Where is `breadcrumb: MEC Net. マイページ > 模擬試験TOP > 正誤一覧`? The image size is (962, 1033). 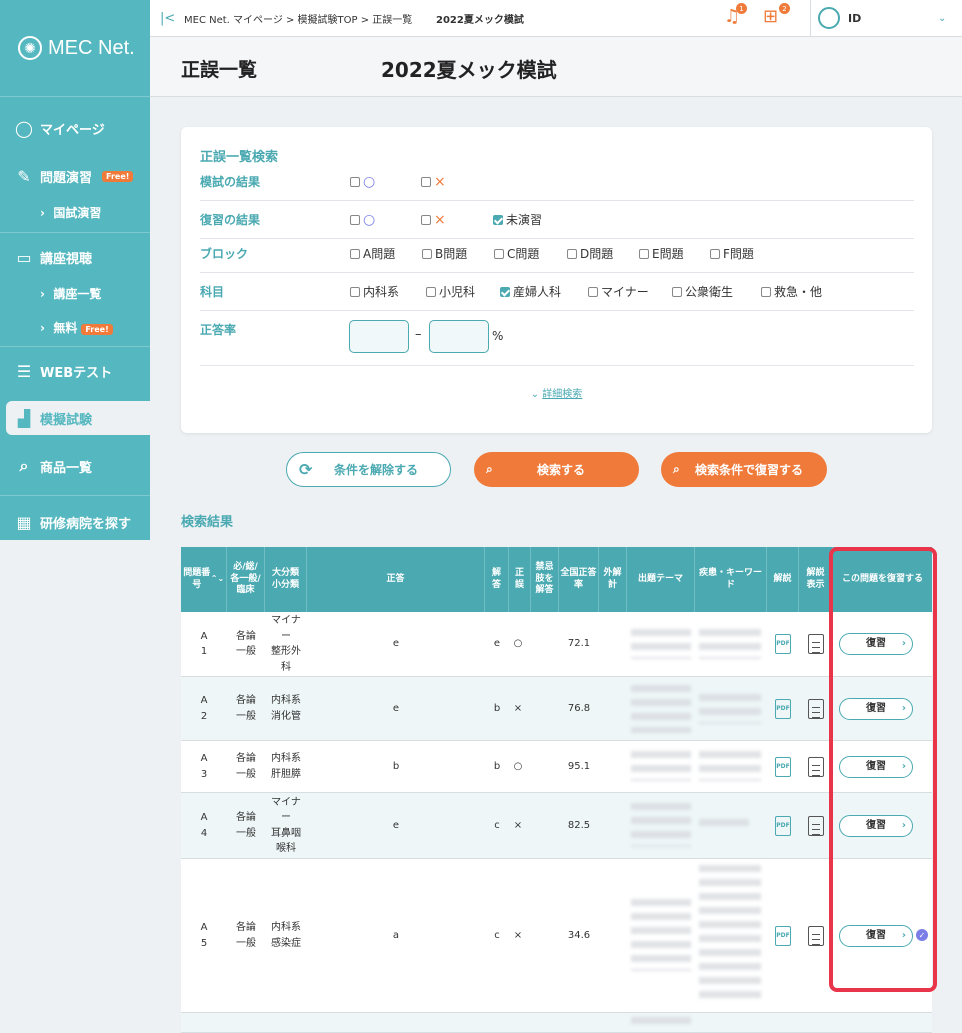 breadcrumb: MEC Net. マイページ > 模擬試験TOP > 正誤一覧 is located at coordinates (298, 18).